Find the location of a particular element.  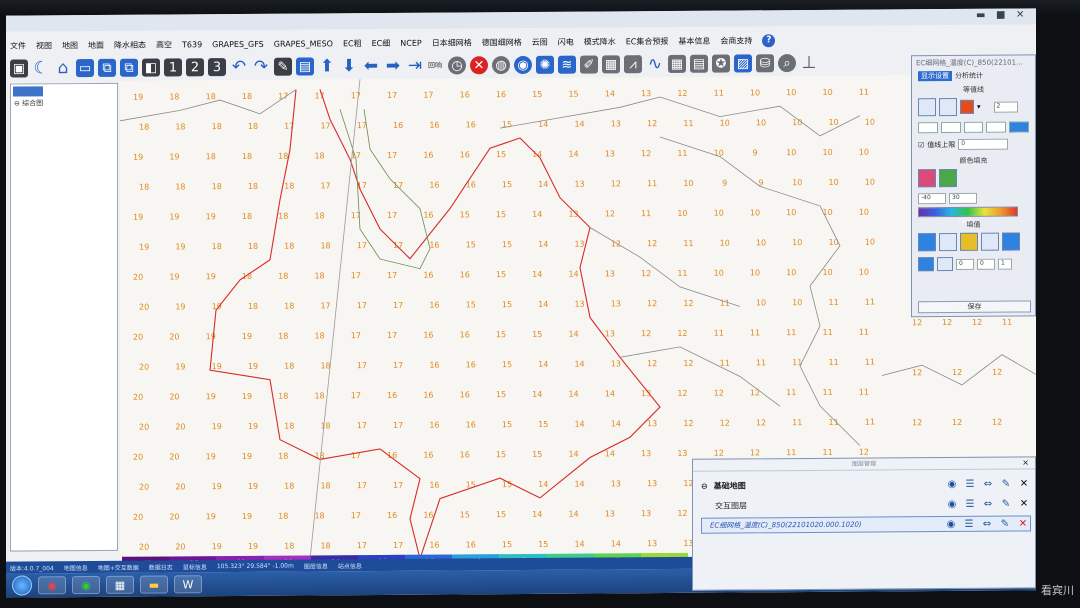

left-arrow-icon: ⬅ is located at coordinates (371, 66).